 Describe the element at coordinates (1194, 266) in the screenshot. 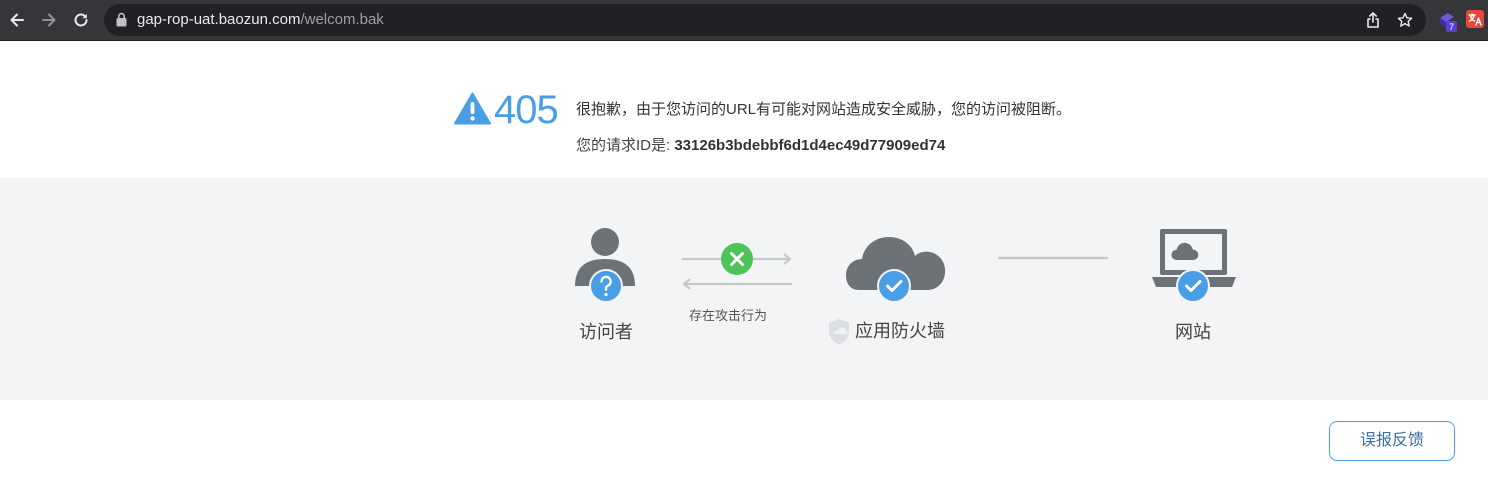

I see `laptop-icon` at that location.